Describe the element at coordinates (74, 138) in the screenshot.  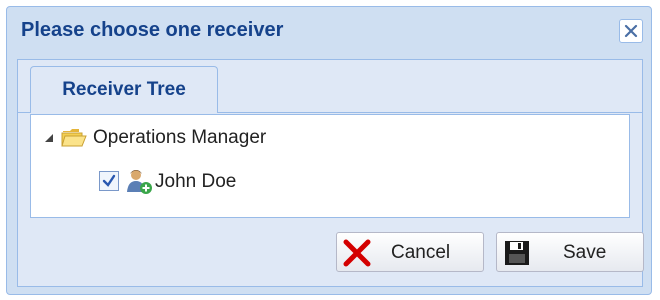
I see `folder-icon` at that location.